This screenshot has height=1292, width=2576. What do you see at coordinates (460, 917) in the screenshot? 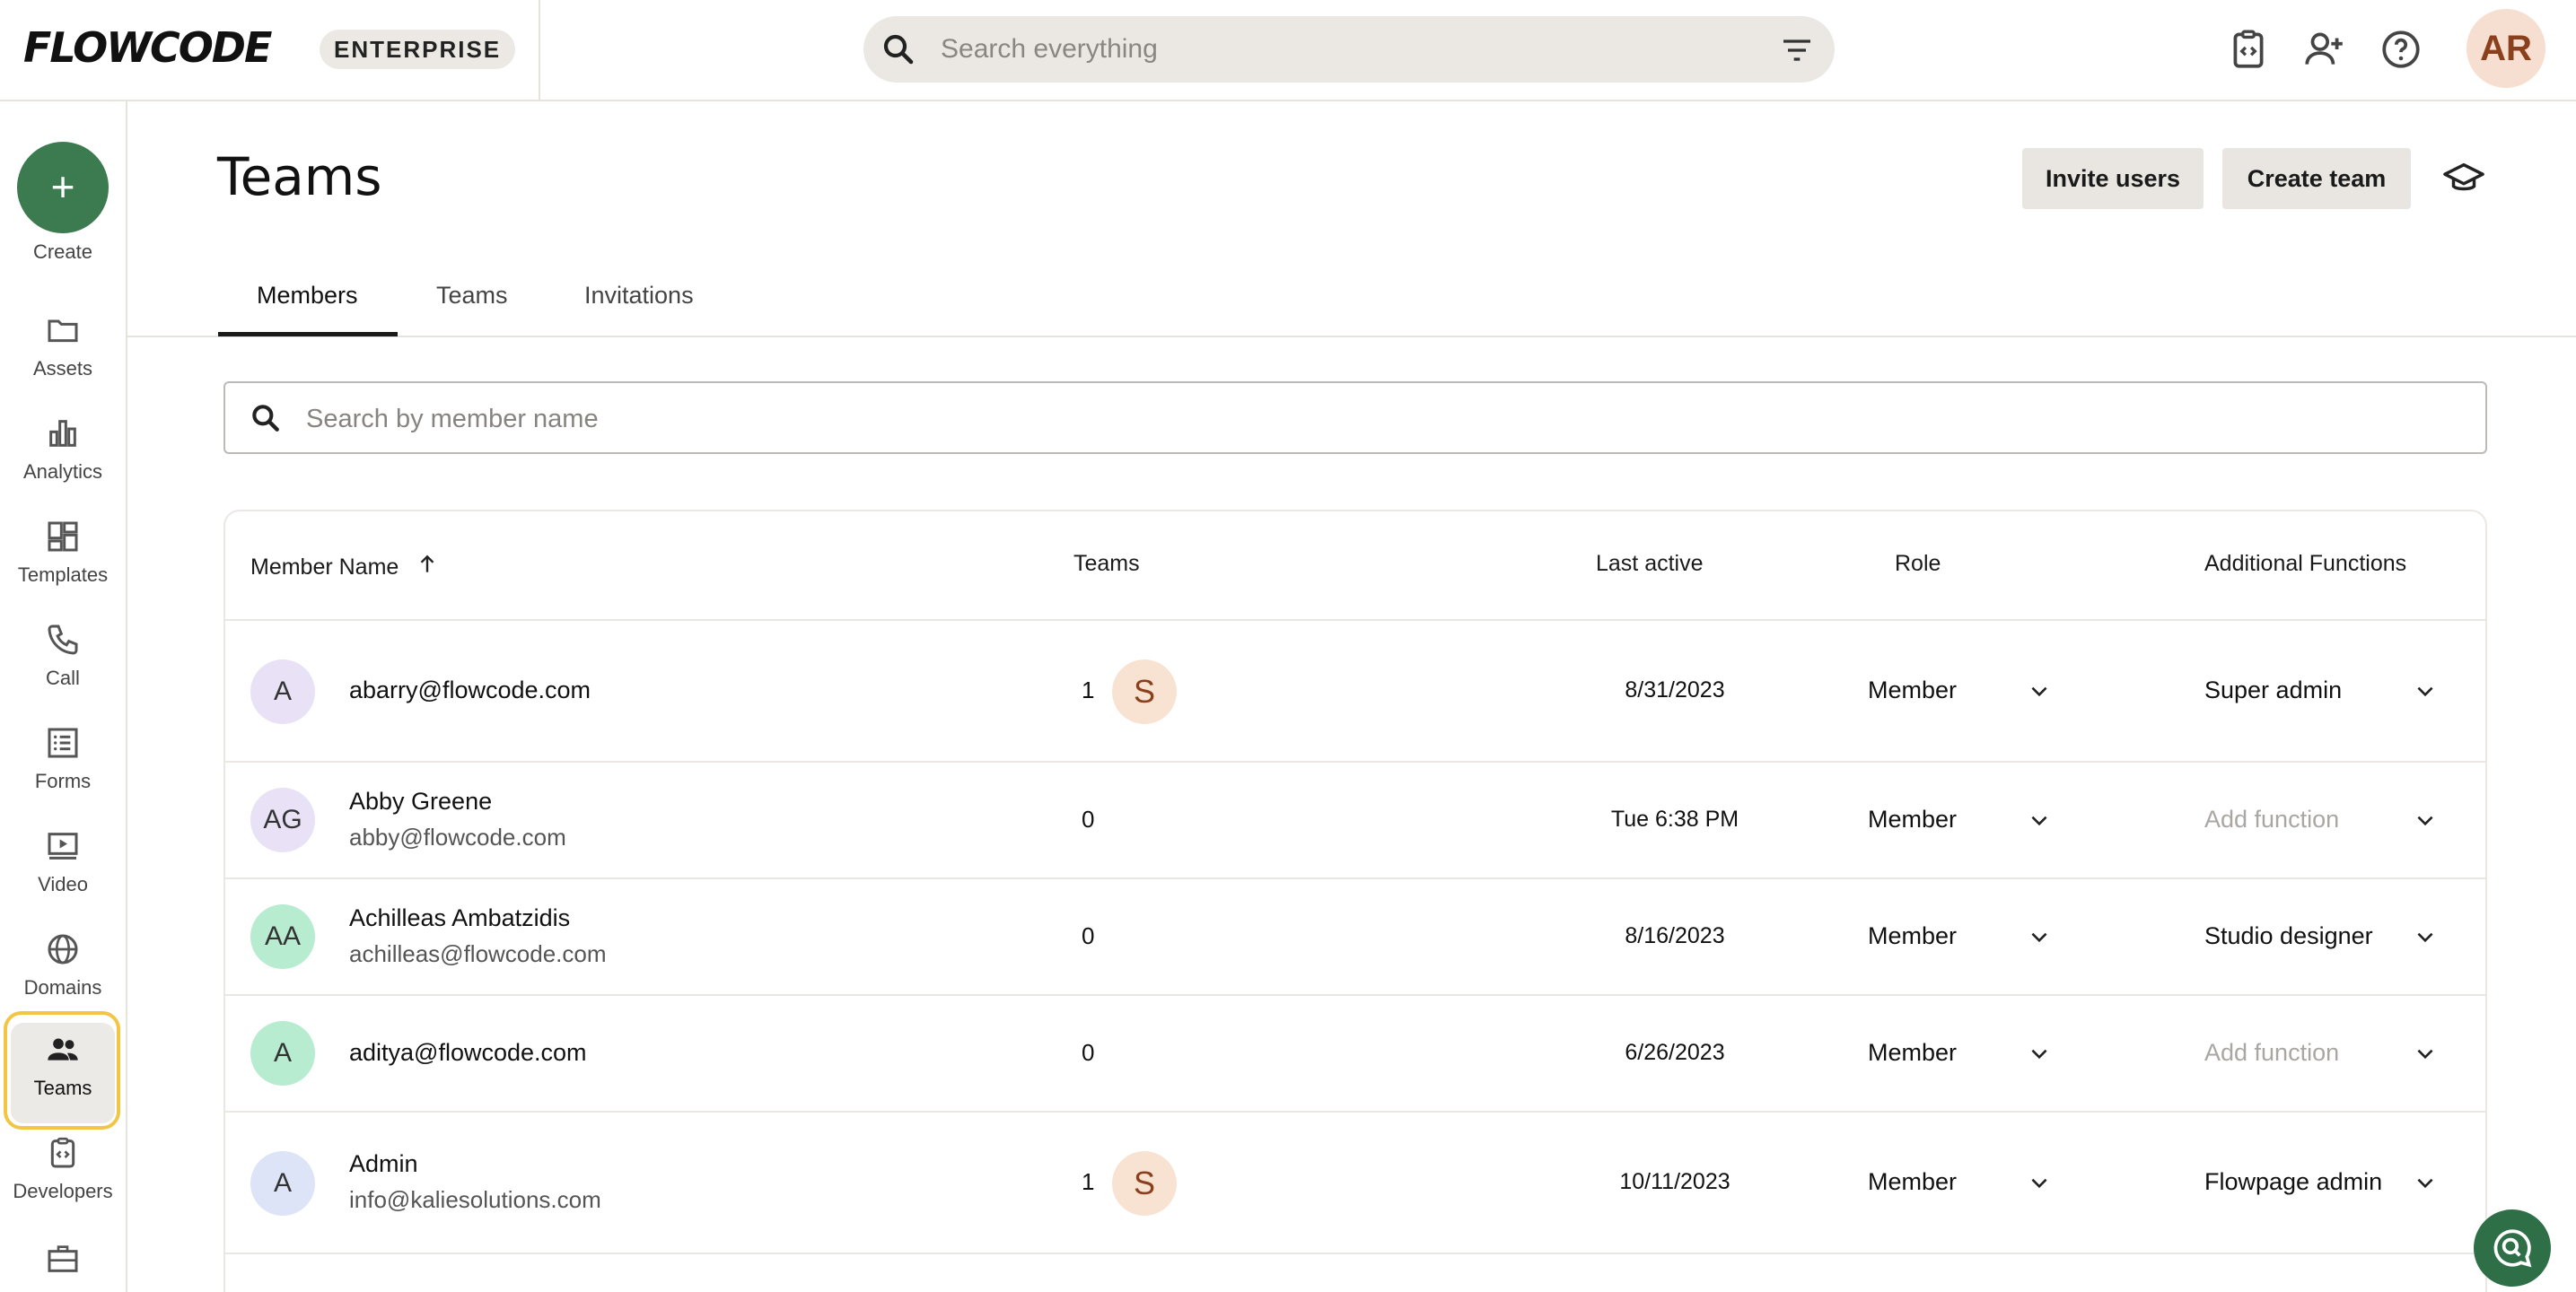
I see `member-name: Achilleas Ambatzidis` at bounding box center [460, 917].